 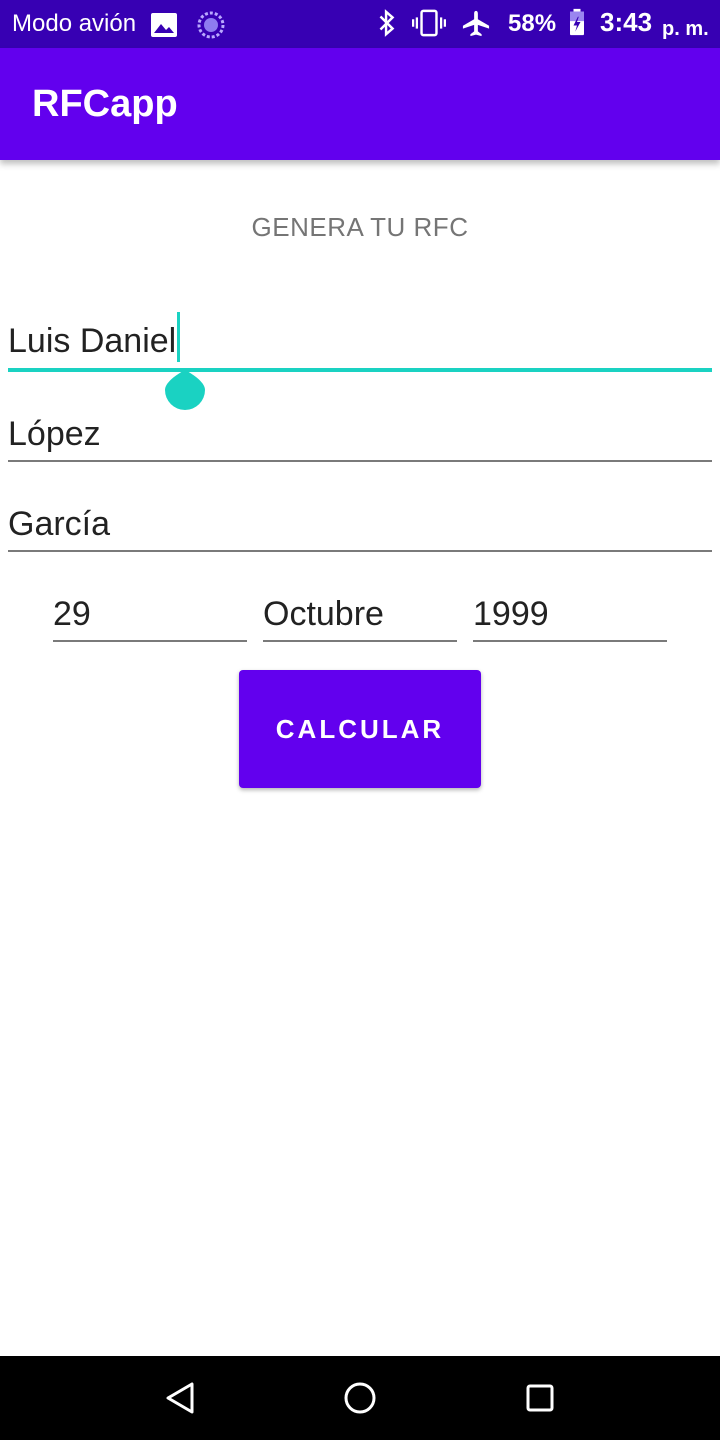 What do you see at coordinates (179, 337) in the screenshot?
I see `text-cursor` at bounding box center [179, 337].